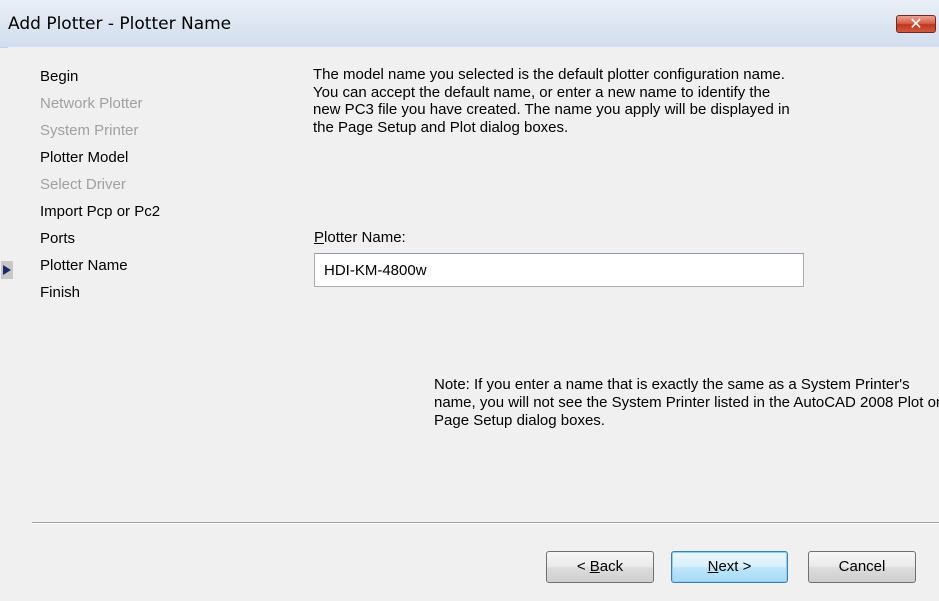  Describe the element at coordinates (84, 157) in the screenshot. I see `step-plotter-model: Plotter Model` at that location.